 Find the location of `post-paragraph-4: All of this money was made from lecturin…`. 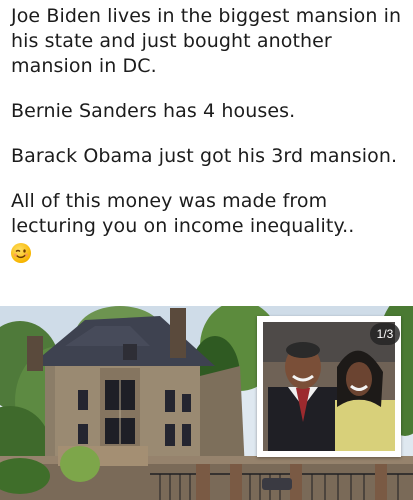

post-paragraph-4: All of this money was made from lecturin… is located at coordinates (183, 213).